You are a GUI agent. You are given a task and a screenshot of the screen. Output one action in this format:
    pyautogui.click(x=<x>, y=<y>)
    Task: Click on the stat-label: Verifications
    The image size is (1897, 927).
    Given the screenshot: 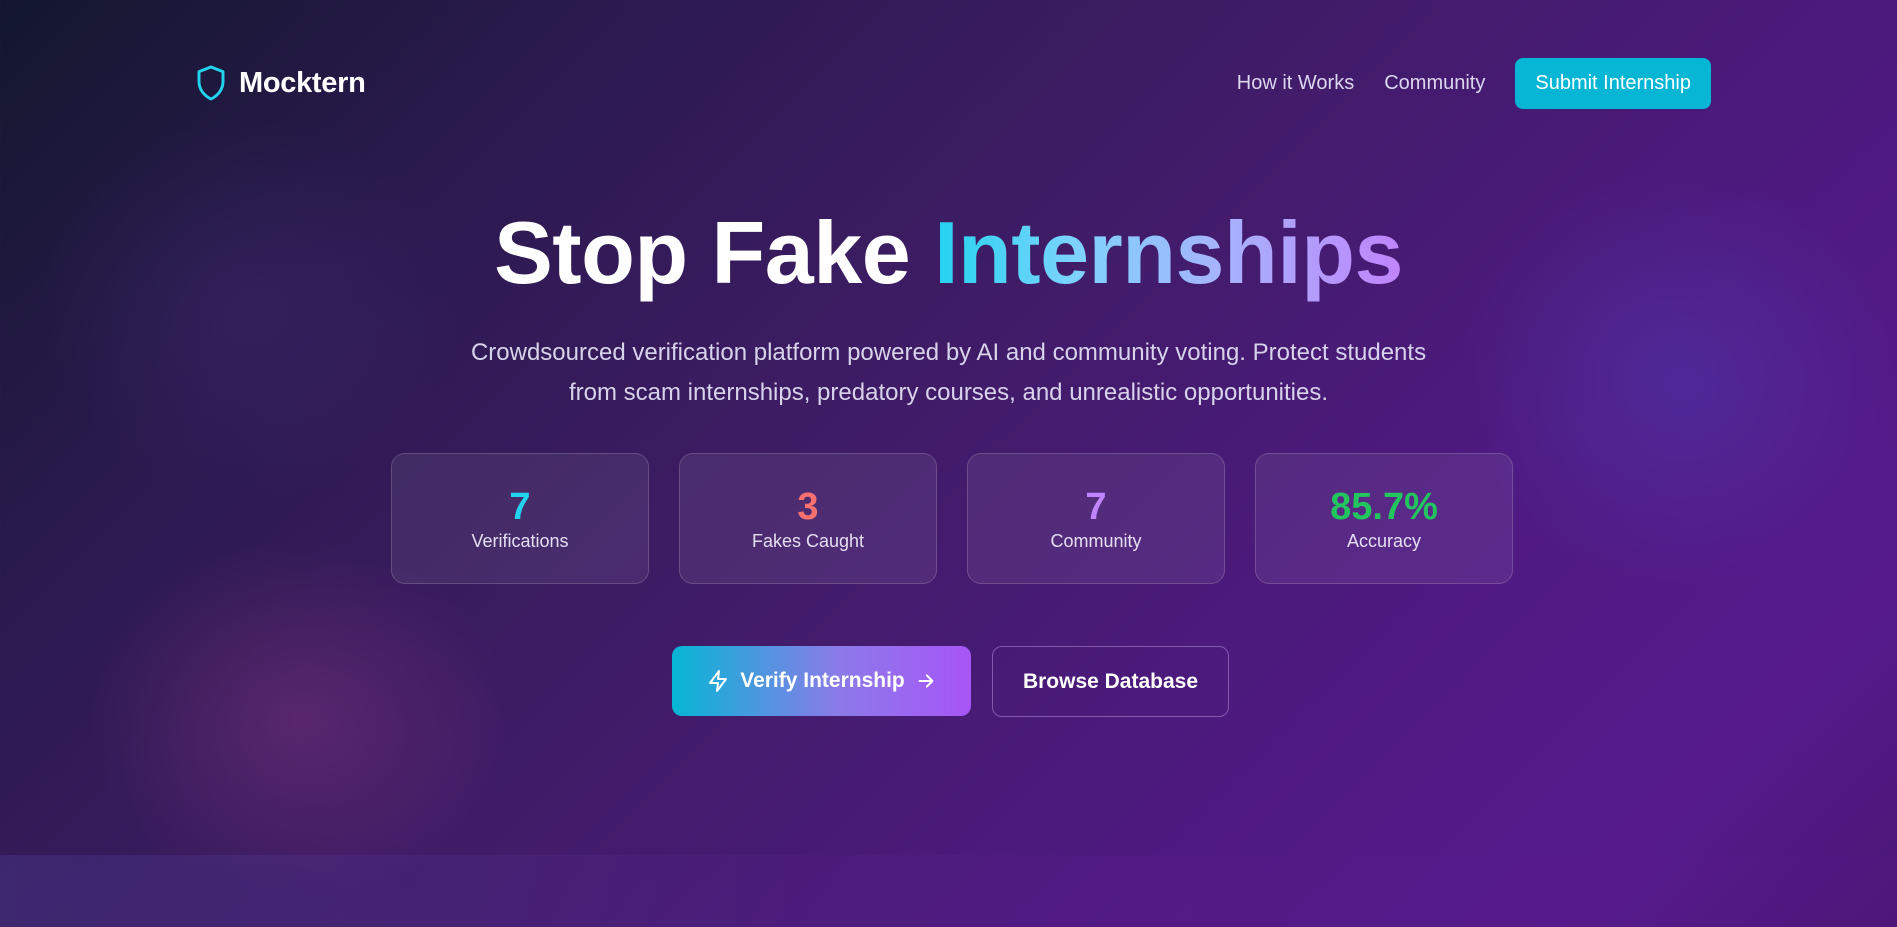 What is the action you would take?
    pyautogui.click(x=520, y=541)
    